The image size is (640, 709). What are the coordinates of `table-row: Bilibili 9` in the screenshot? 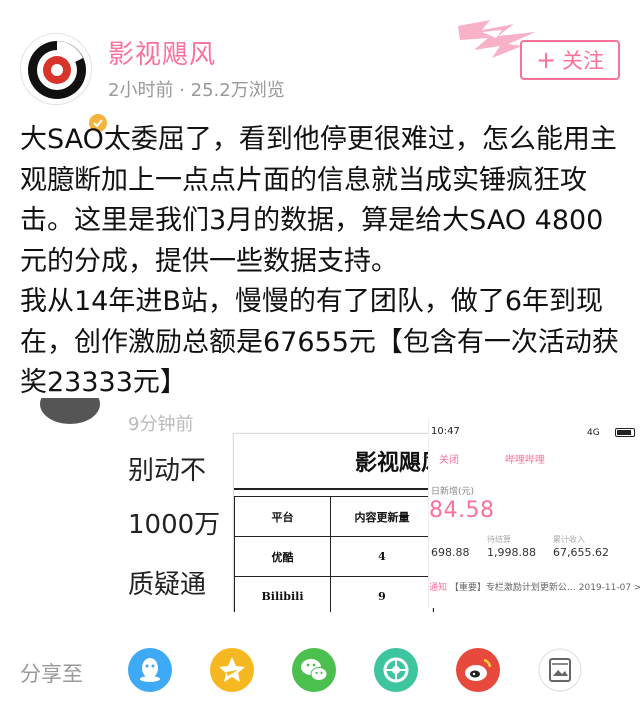 It's located at (334, 594).